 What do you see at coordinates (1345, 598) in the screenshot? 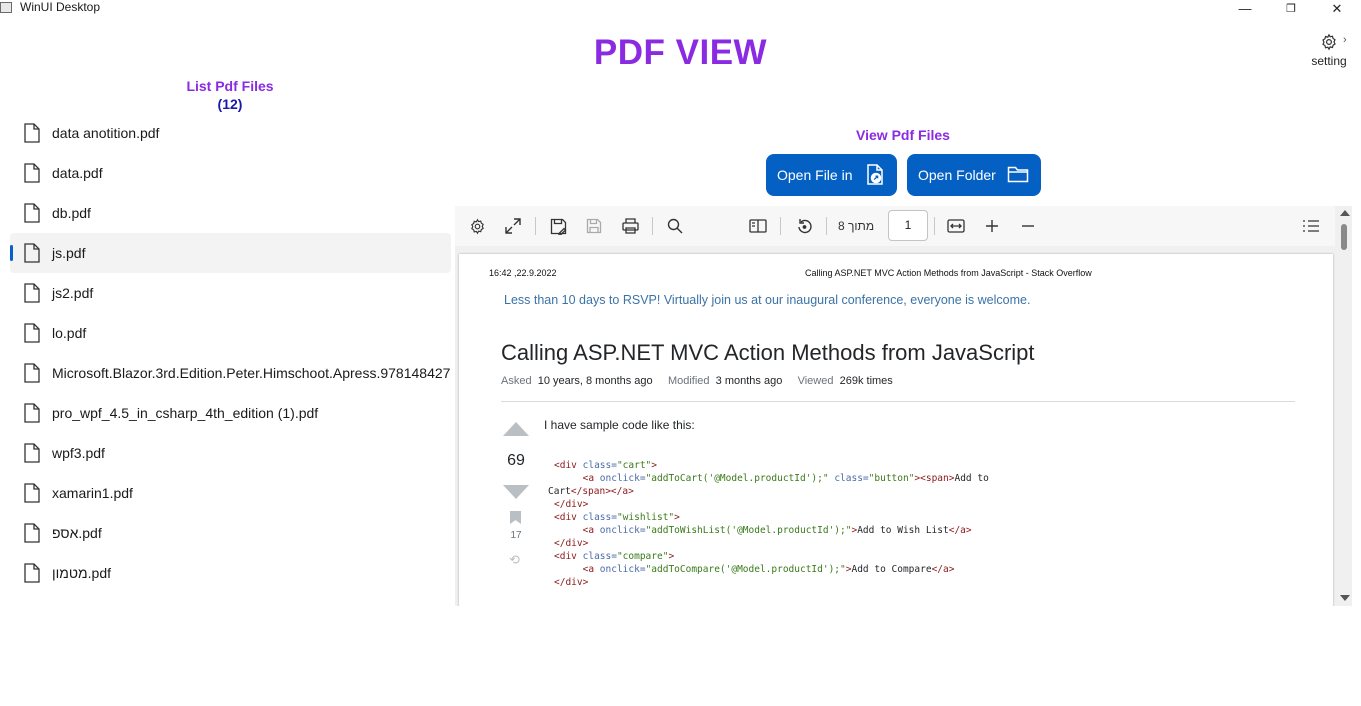
I see `scroll-down-arrow-icon` at bounding box center [1345, 598].